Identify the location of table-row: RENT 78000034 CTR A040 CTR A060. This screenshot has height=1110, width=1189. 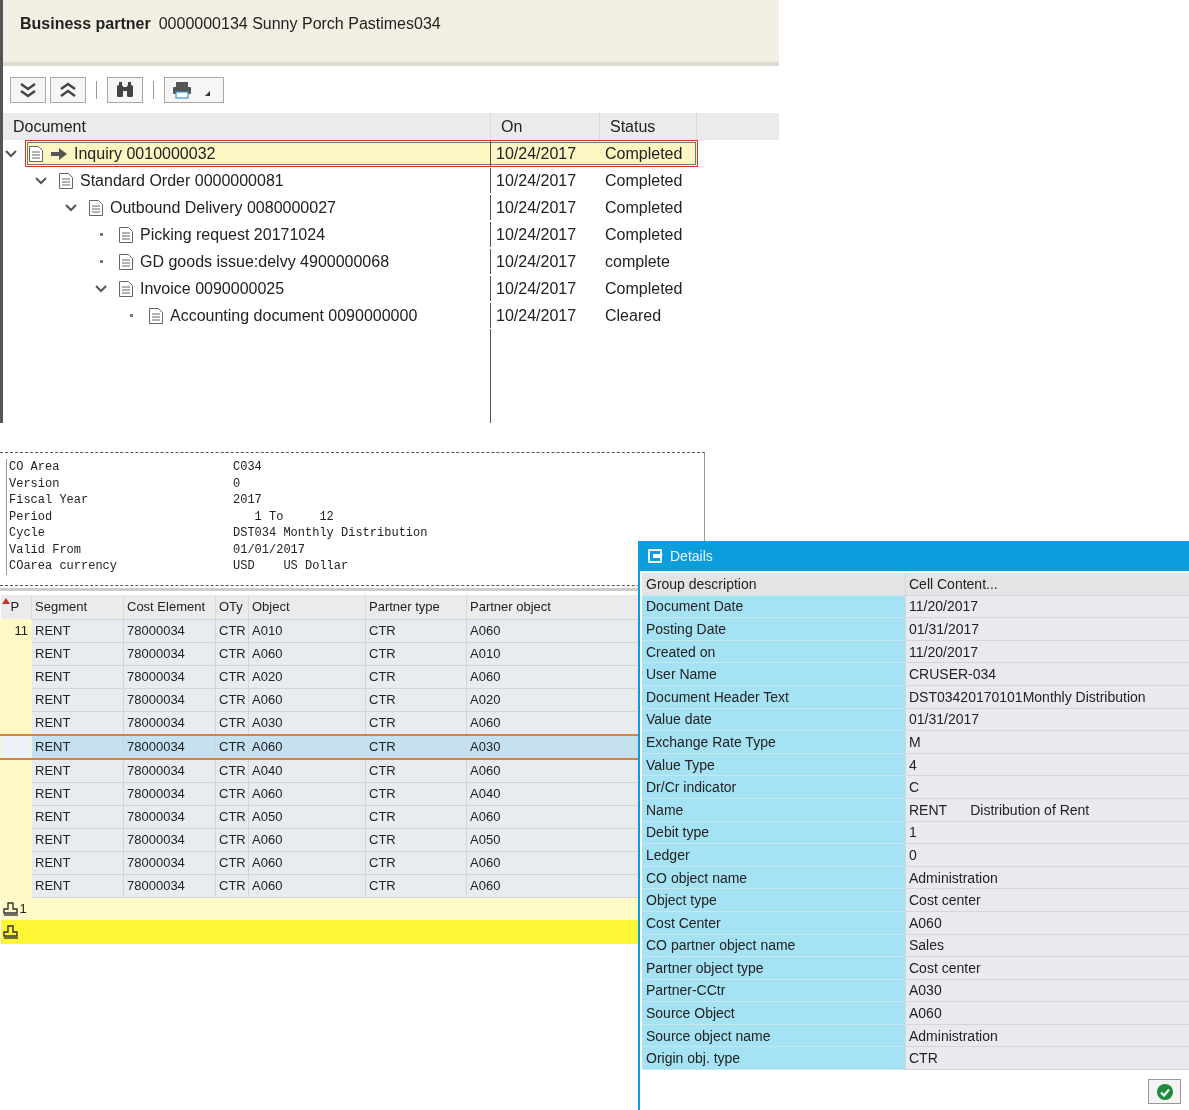
(320, 770).